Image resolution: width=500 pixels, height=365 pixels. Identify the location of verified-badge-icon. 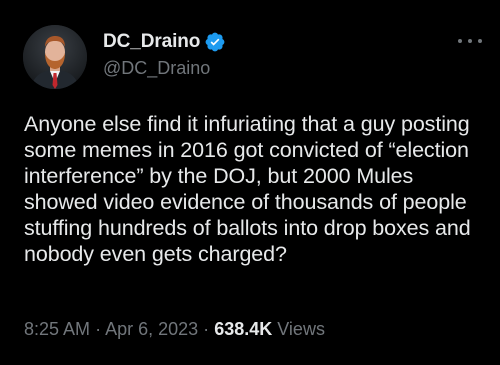
(215, 42).